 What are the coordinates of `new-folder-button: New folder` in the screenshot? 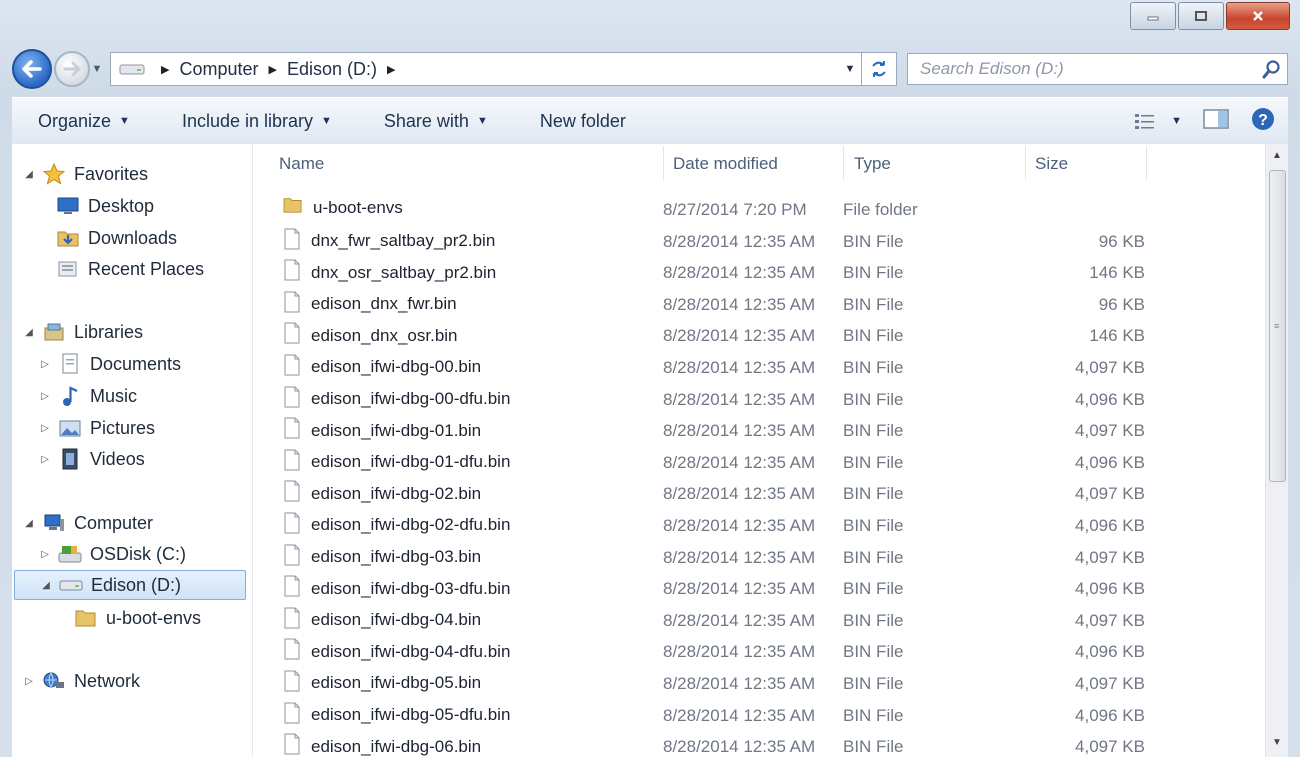 It's located at (583, 121).